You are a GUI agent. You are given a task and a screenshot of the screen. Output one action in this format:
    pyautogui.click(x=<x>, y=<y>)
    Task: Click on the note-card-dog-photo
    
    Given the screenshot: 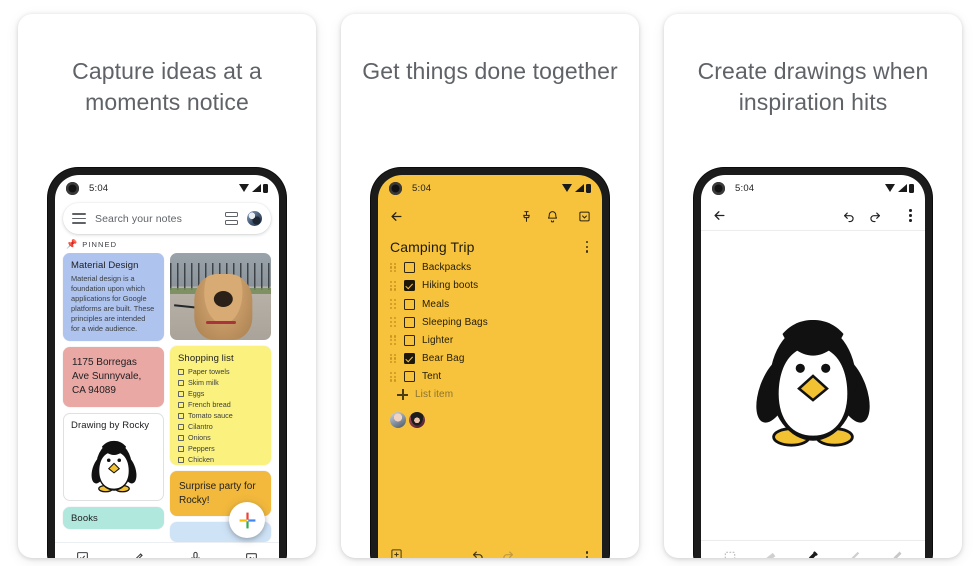 What is the action you would take?
    pyautogui.click(x=220, y=297)
    